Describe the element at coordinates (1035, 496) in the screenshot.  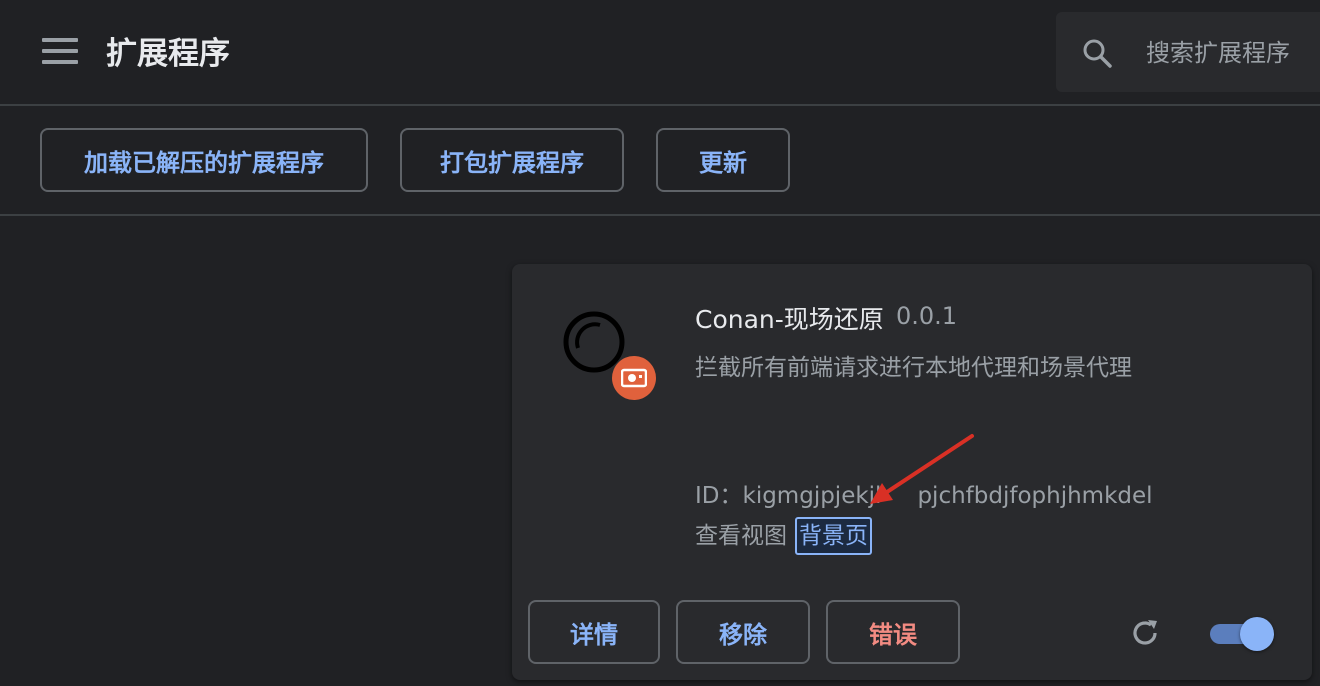
I see `extension-id-value-tail: pjchfbdjfophjhmkdel` at that location.